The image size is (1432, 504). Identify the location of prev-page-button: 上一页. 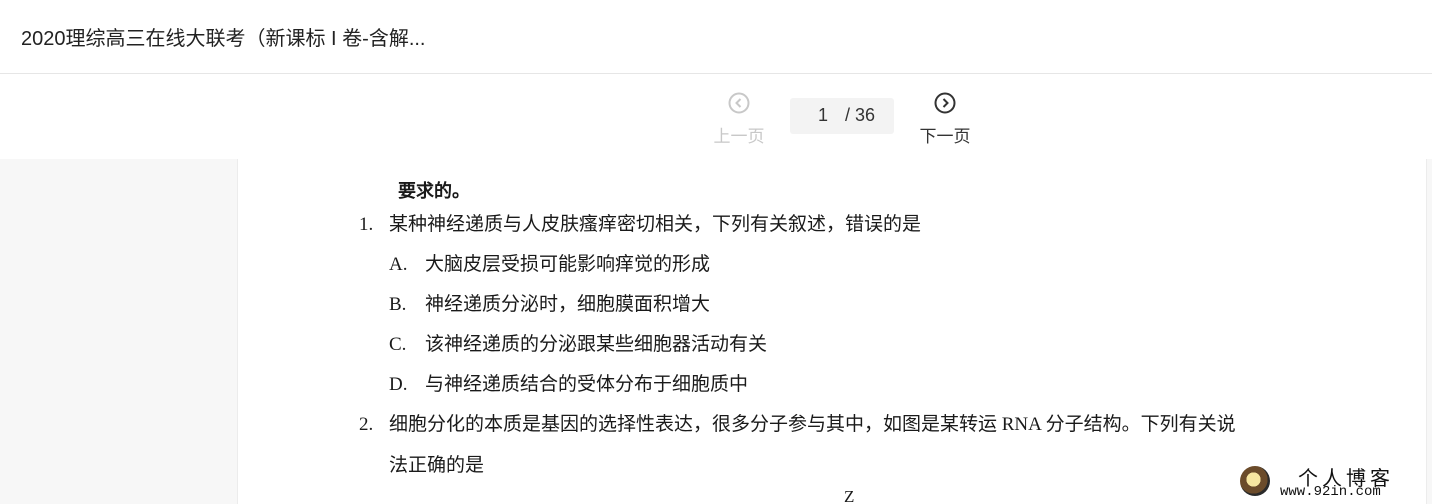
(739, 119).